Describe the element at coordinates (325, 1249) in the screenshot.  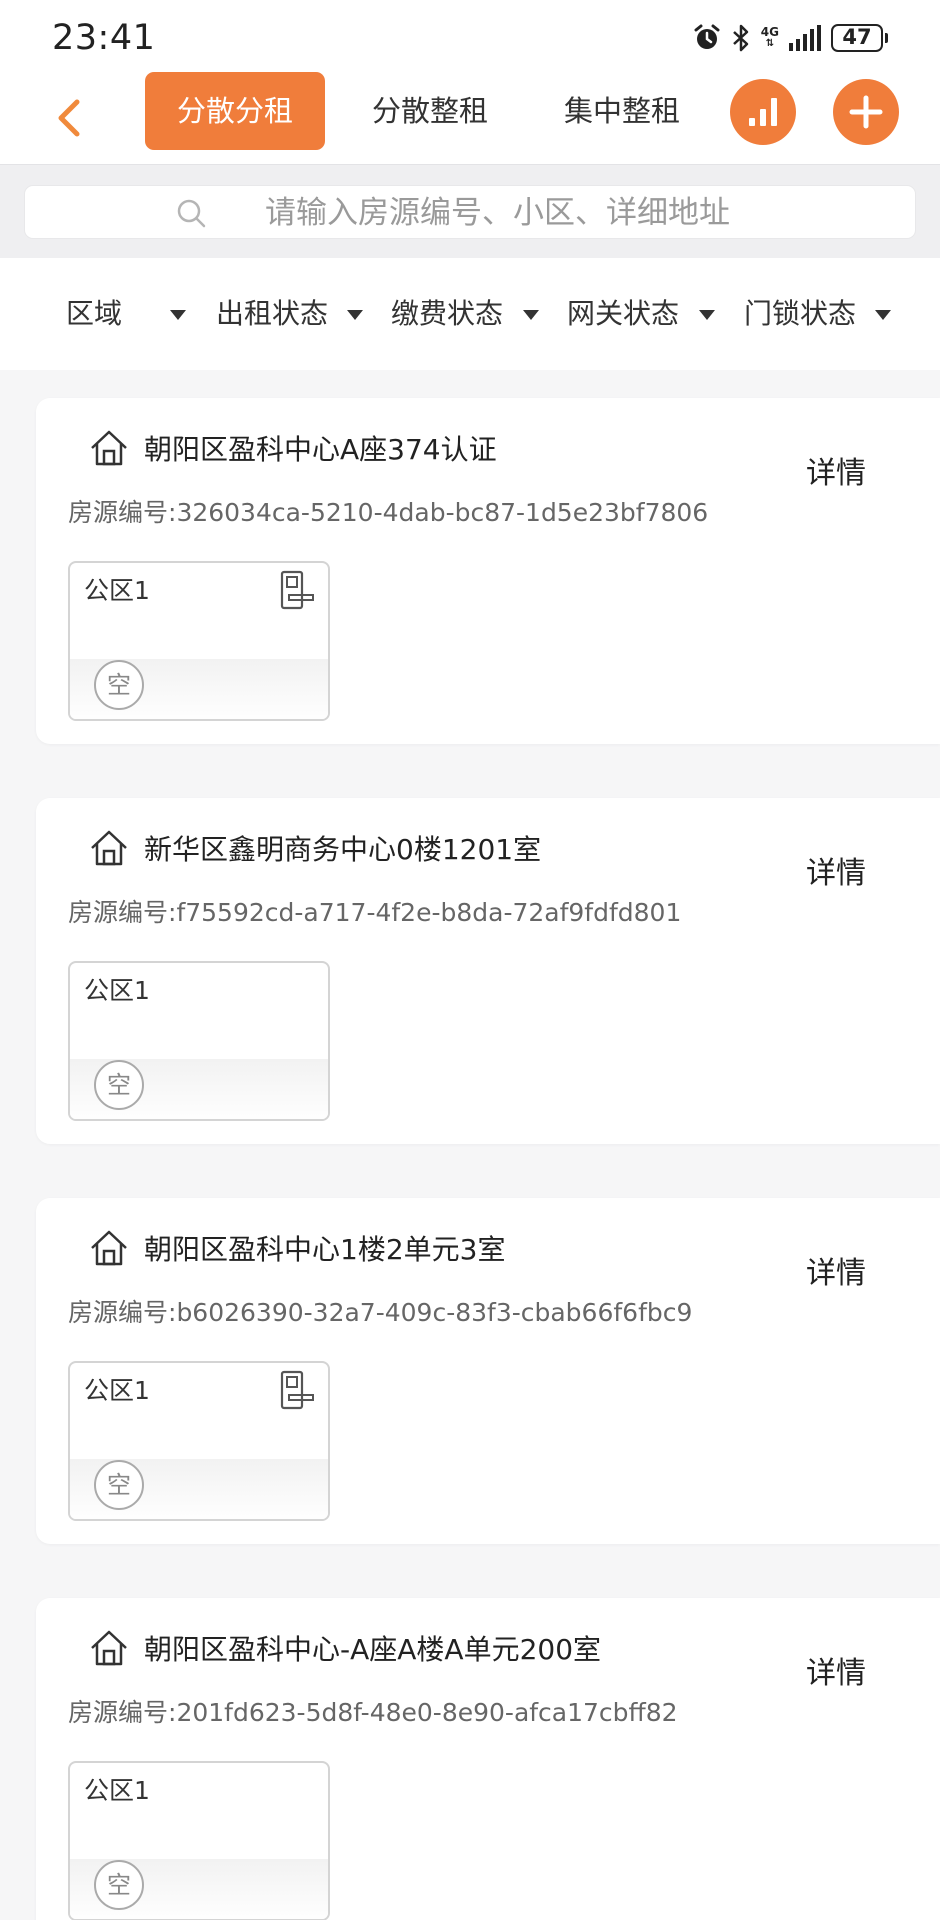
I see `property-title: 朝阳区盈科中心1楼2单元3室` at that location.